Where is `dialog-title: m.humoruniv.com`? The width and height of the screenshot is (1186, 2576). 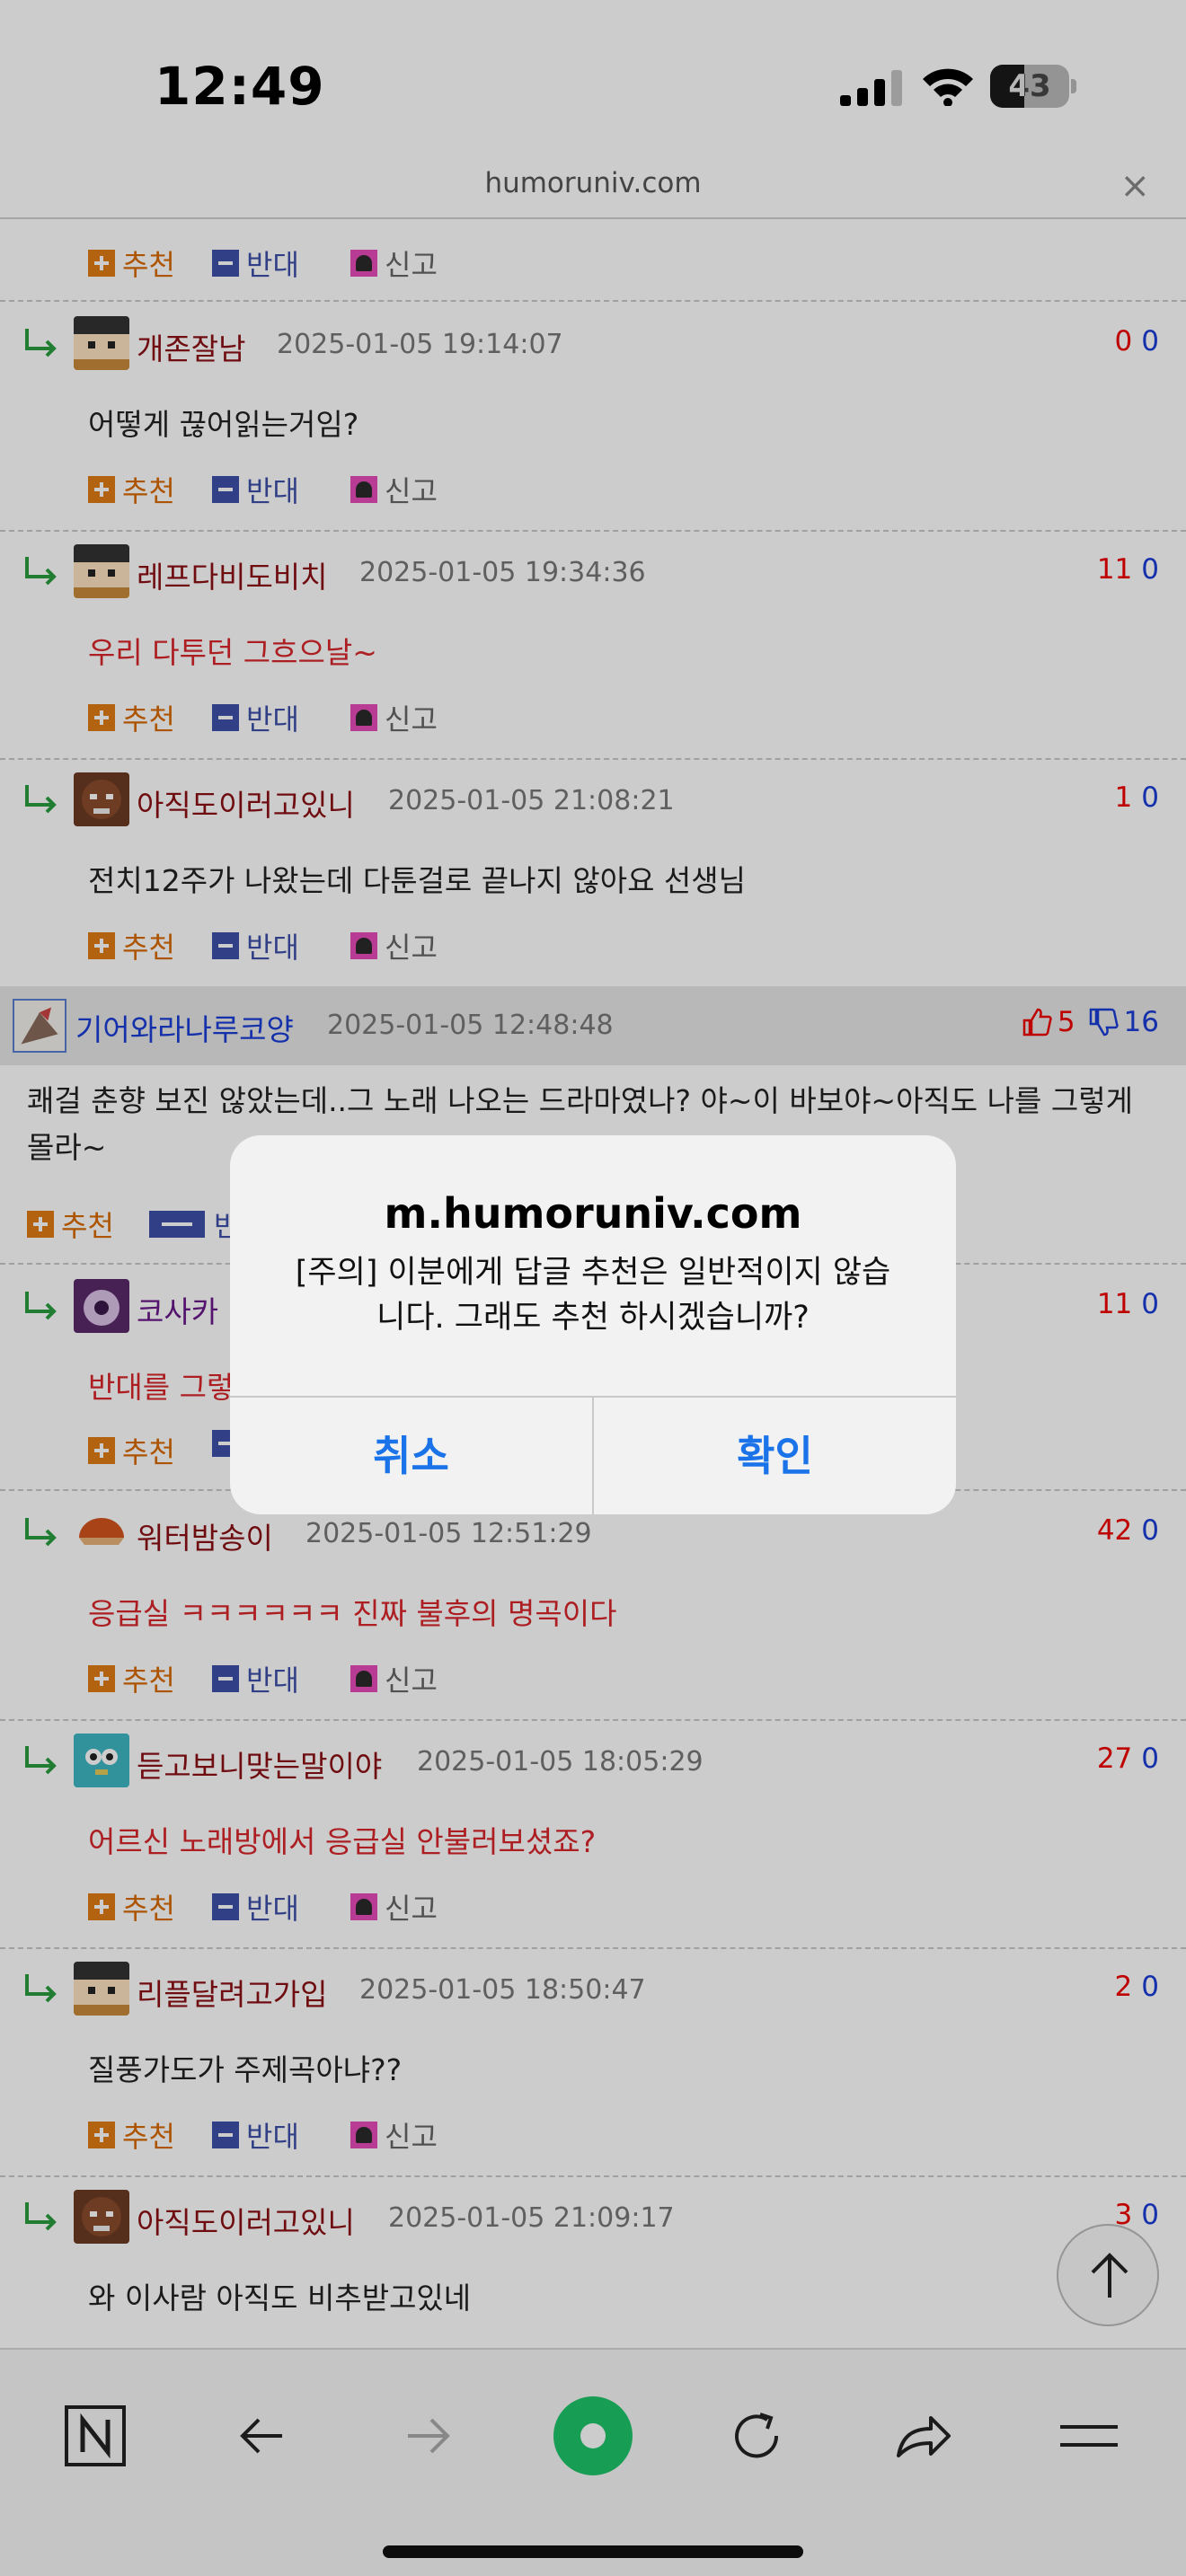
dialog-title: m.humoruniv.com is located at coordinates (593, 1213).